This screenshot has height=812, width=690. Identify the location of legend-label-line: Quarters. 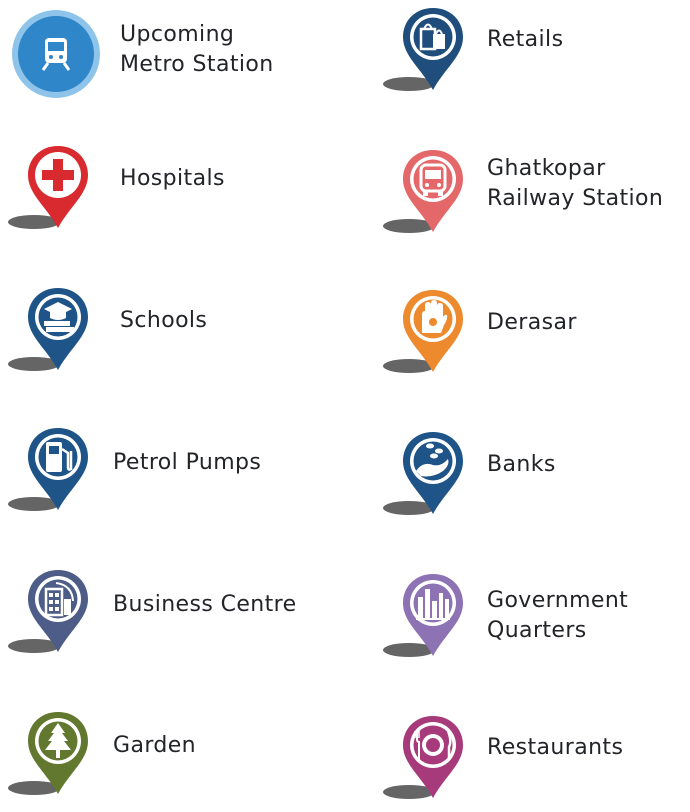
(537, 630).